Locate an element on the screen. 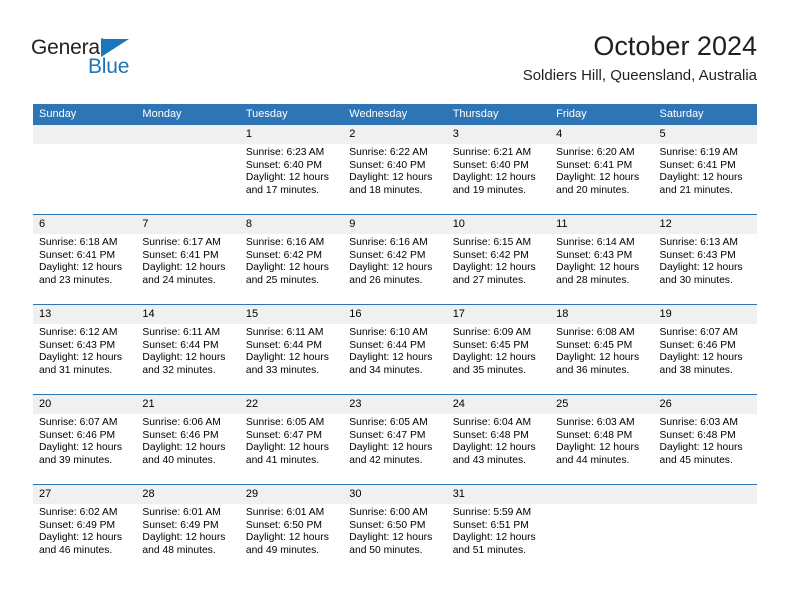 The width and height of the screenshot is (792, 612). day-number is located at coordinates (188, 134).